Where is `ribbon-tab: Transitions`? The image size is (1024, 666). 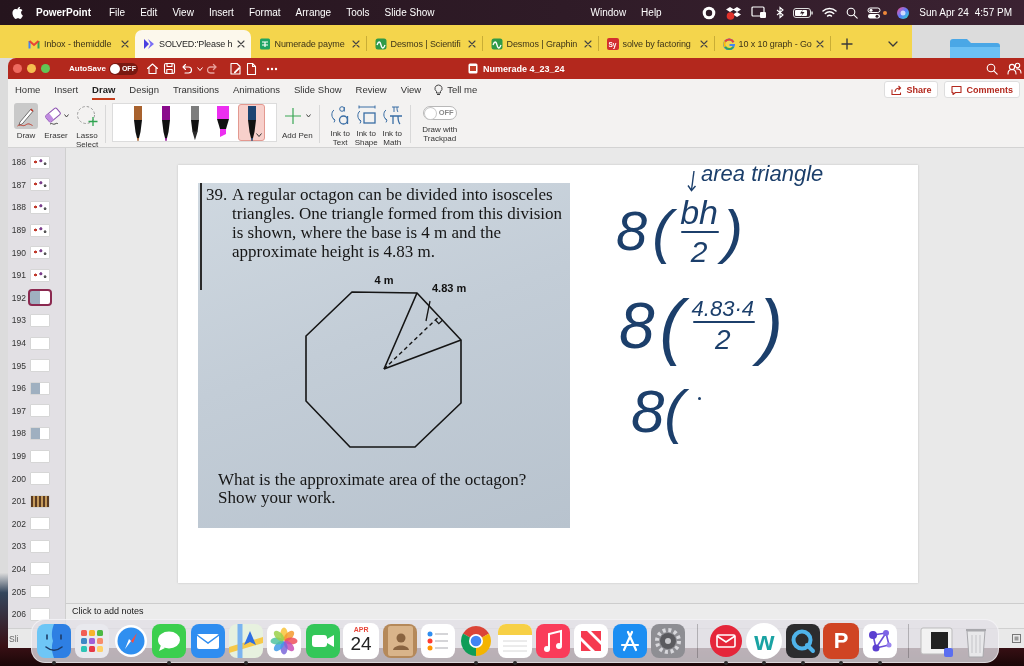 ribbon-tab: Transitions is located at coordinates (196, 89).